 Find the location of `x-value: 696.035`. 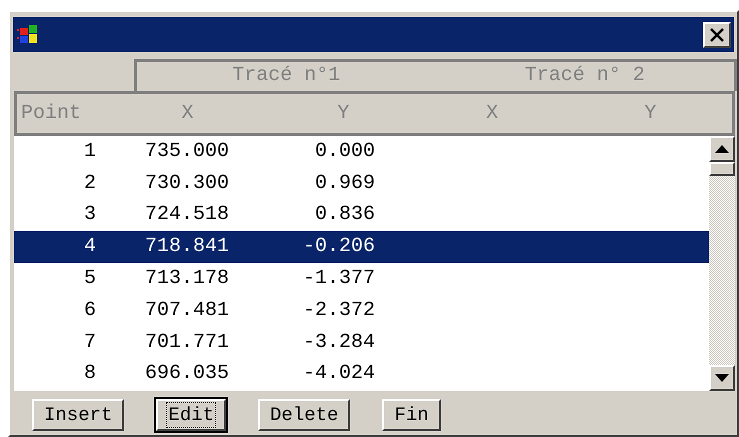

x-value: 696.035 is located at coordinates (186, 374).